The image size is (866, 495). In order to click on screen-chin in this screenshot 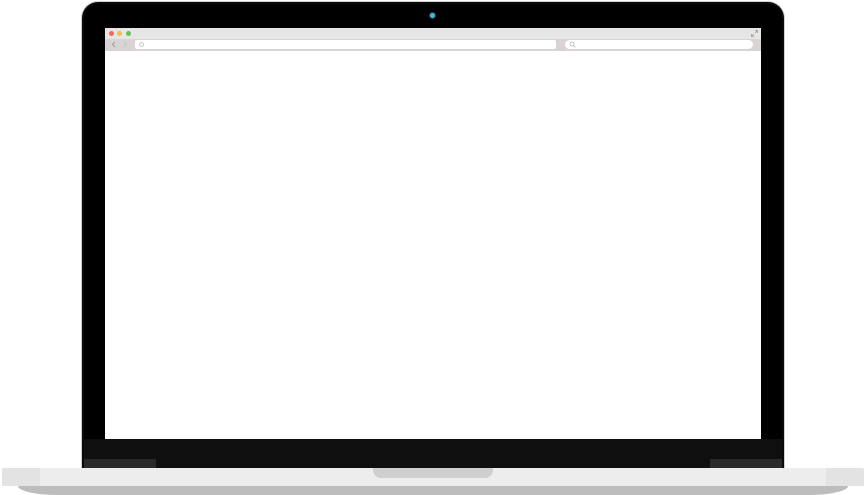, I will do `click(433, 453)`.